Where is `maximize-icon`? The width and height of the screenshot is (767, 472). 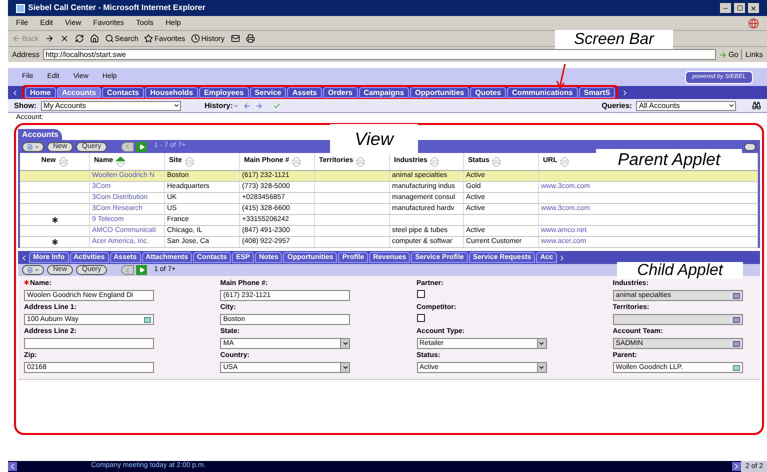
maximize-icon is located at coordinates (739, 8).